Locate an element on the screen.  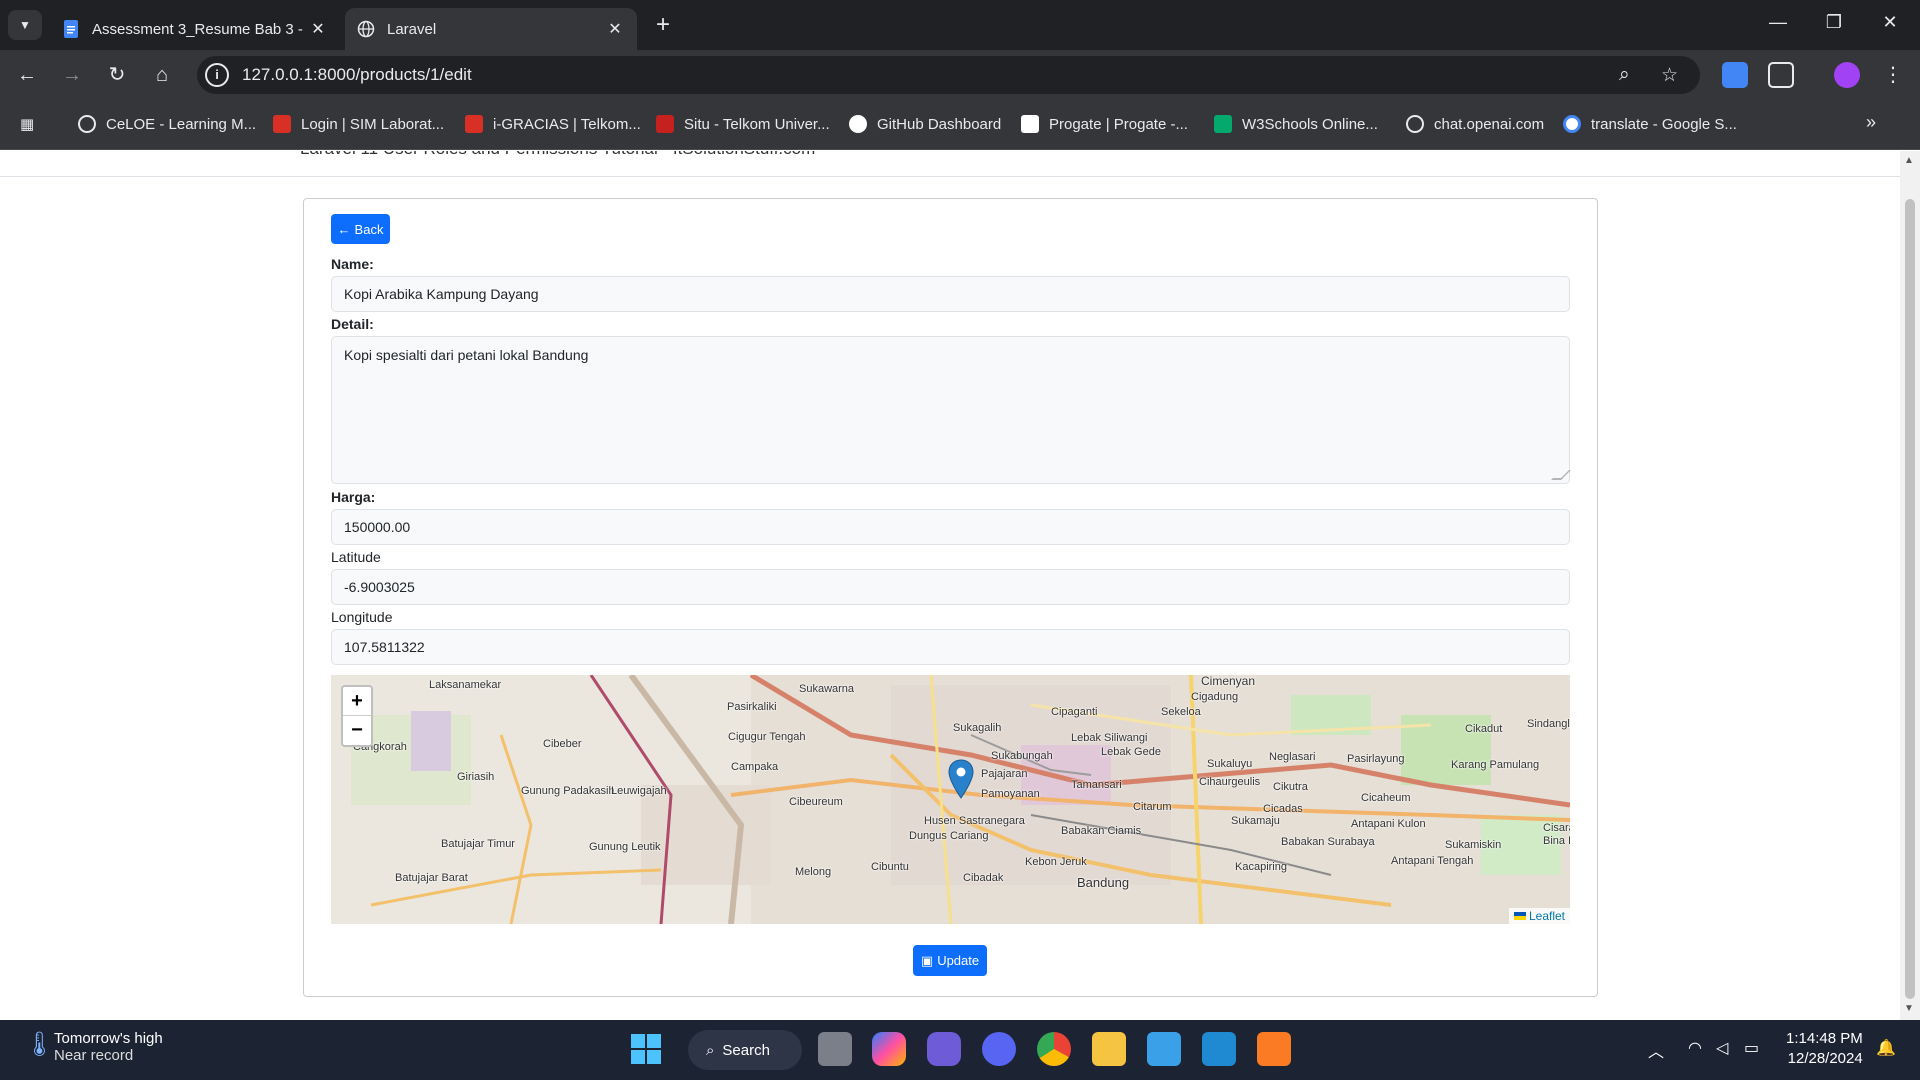
extensions-icon is located at coordinates (1781, 75).